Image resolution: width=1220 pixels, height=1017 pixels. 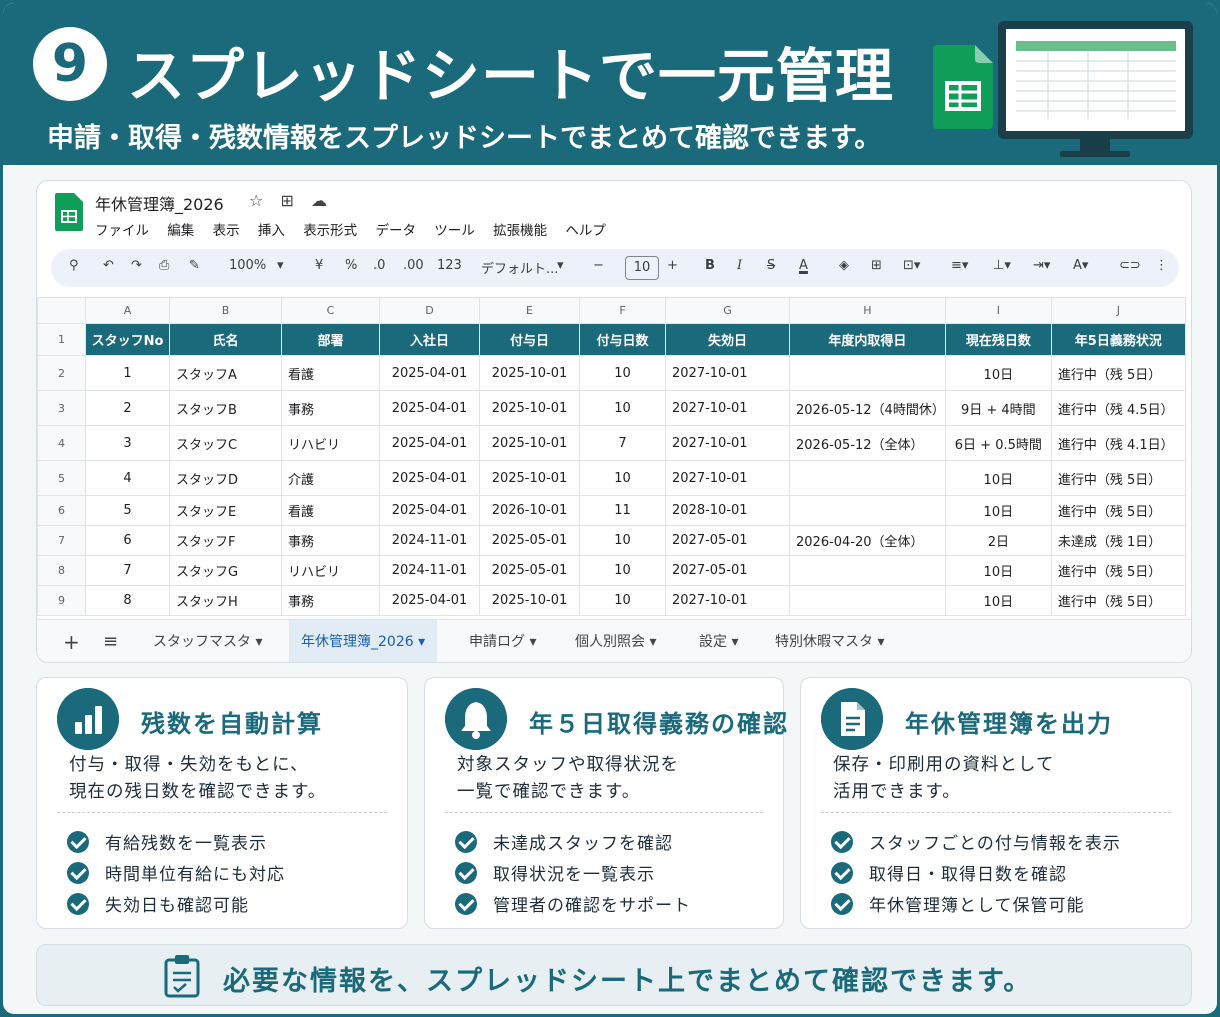 I want to click on sheet-tab-active: 年休管理簿_2026 ▾, so click(x=363, y=641).